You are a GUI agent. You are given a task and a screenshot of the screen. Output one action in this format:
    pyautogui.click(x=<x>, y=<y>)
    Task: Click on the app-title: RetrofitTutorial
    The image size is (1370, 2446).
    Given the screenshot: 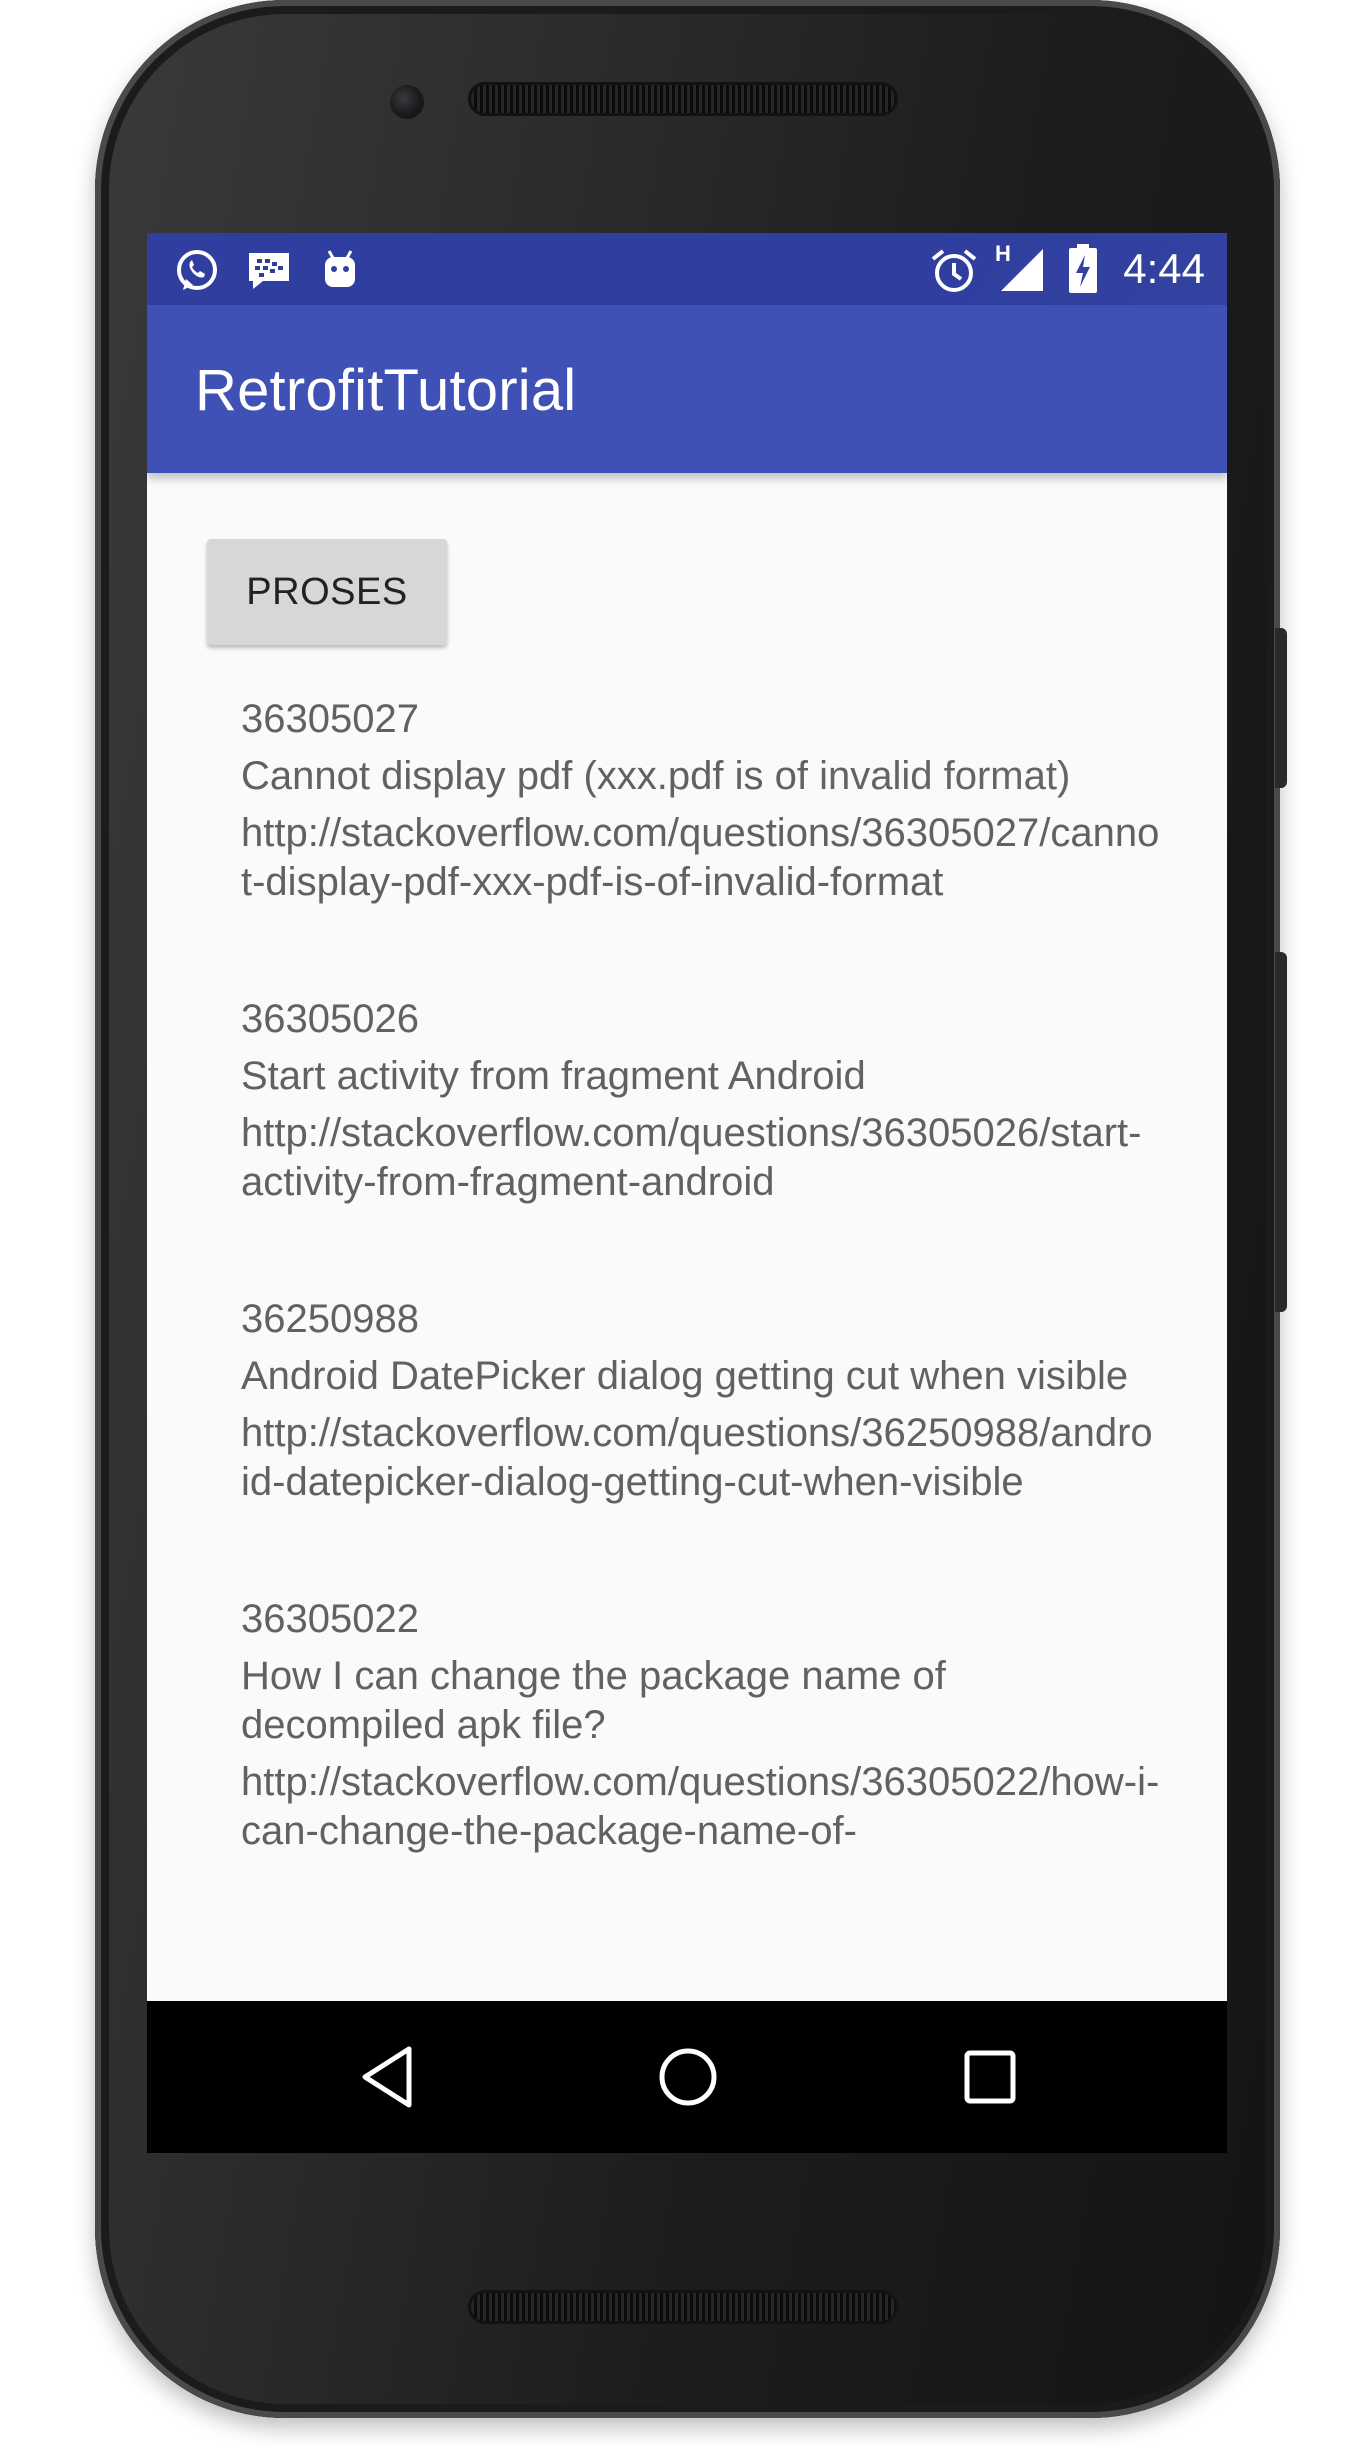 What is the action you would take?
    pyautogui.click(x=386, y=390)
    